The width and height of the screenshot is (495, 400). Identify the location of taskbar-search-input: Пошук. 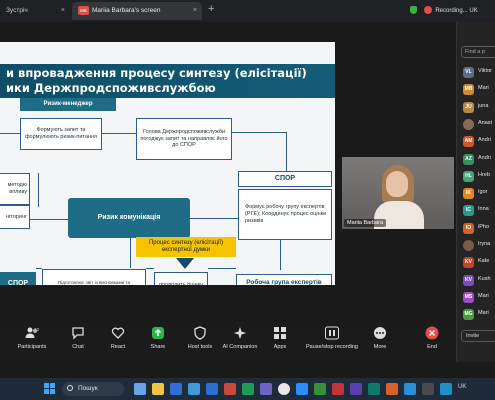
(93, 389).